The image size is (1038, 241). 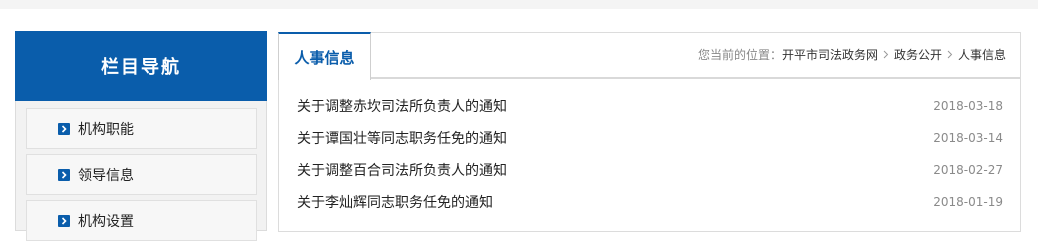 What do you see at coordinates (982, 54) in the screenshot?
I see `breadcrumb-current: 人事信息` at bounding box center [982, 54].